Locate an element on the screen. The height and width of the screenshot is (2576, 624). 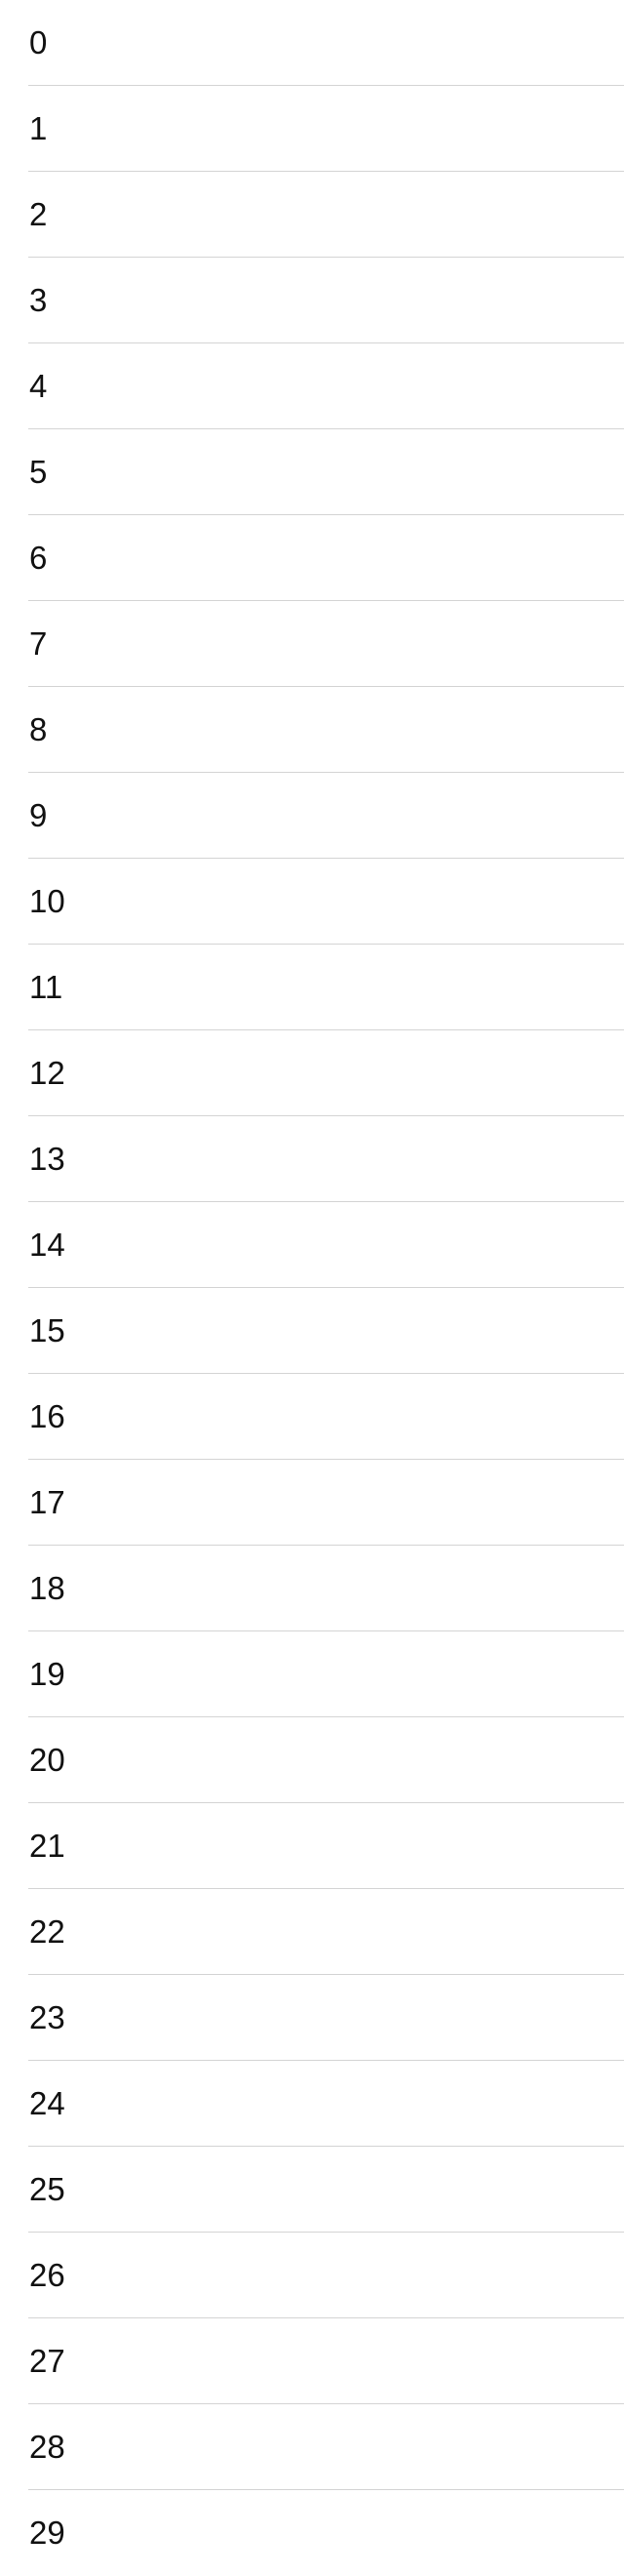
list-item: 1 is located at coordinates (326, 129).